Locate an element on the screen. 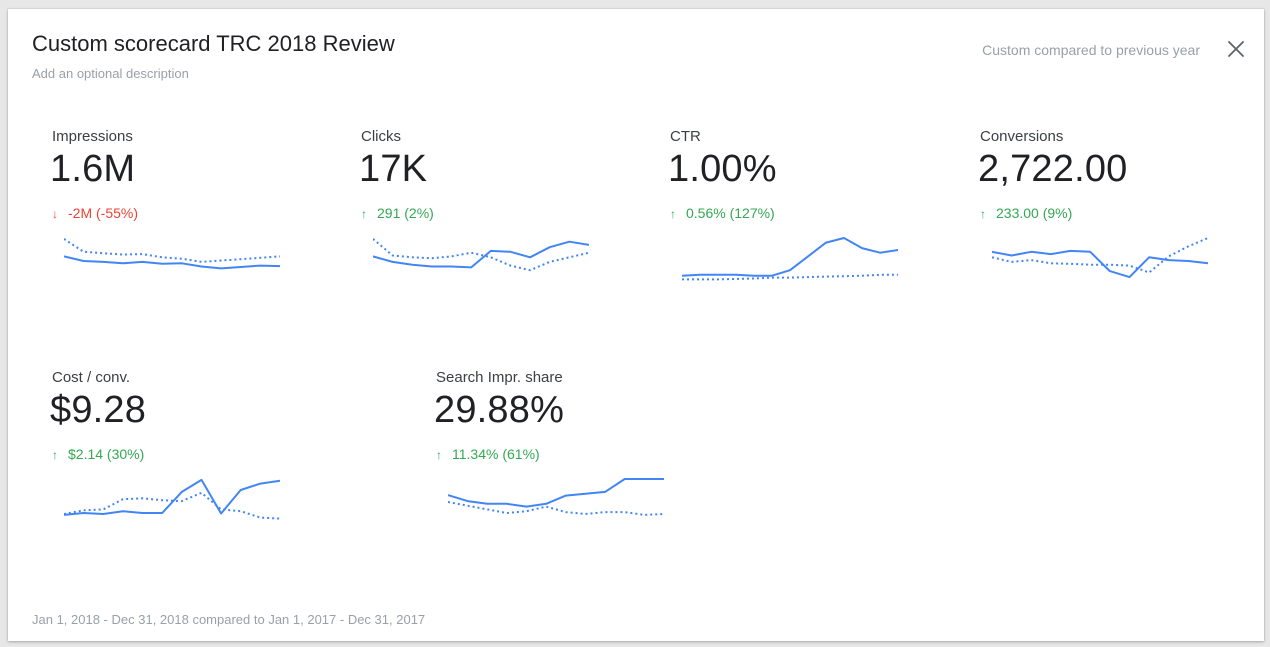  change-text: -2M (-55%) is located at coordinates (103, 213).